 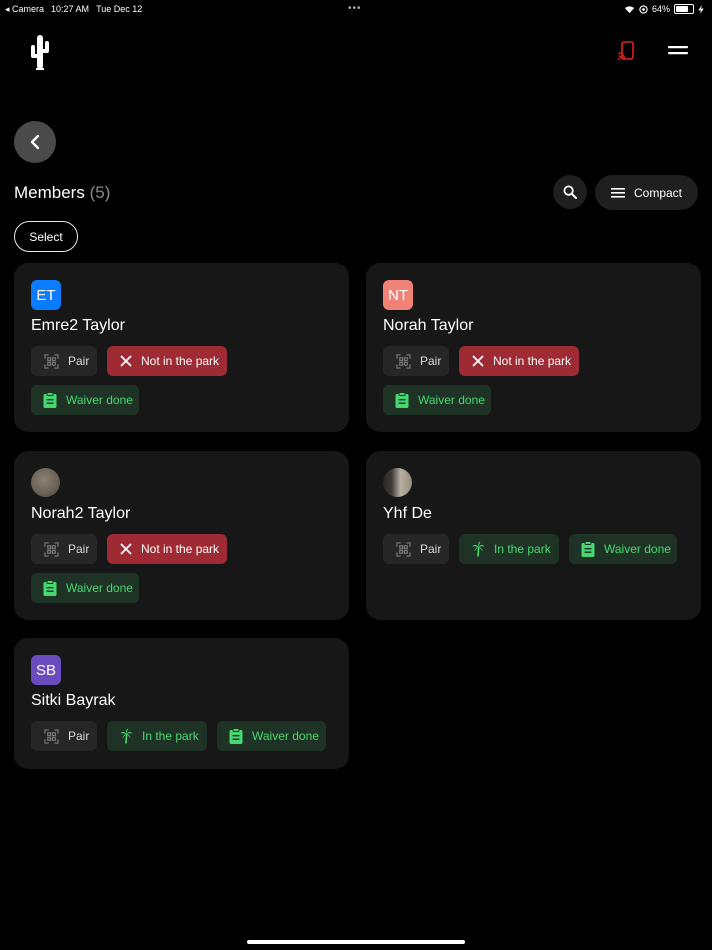 I want to click on status-time: 10:27 AM, so click(x=70, y=9).